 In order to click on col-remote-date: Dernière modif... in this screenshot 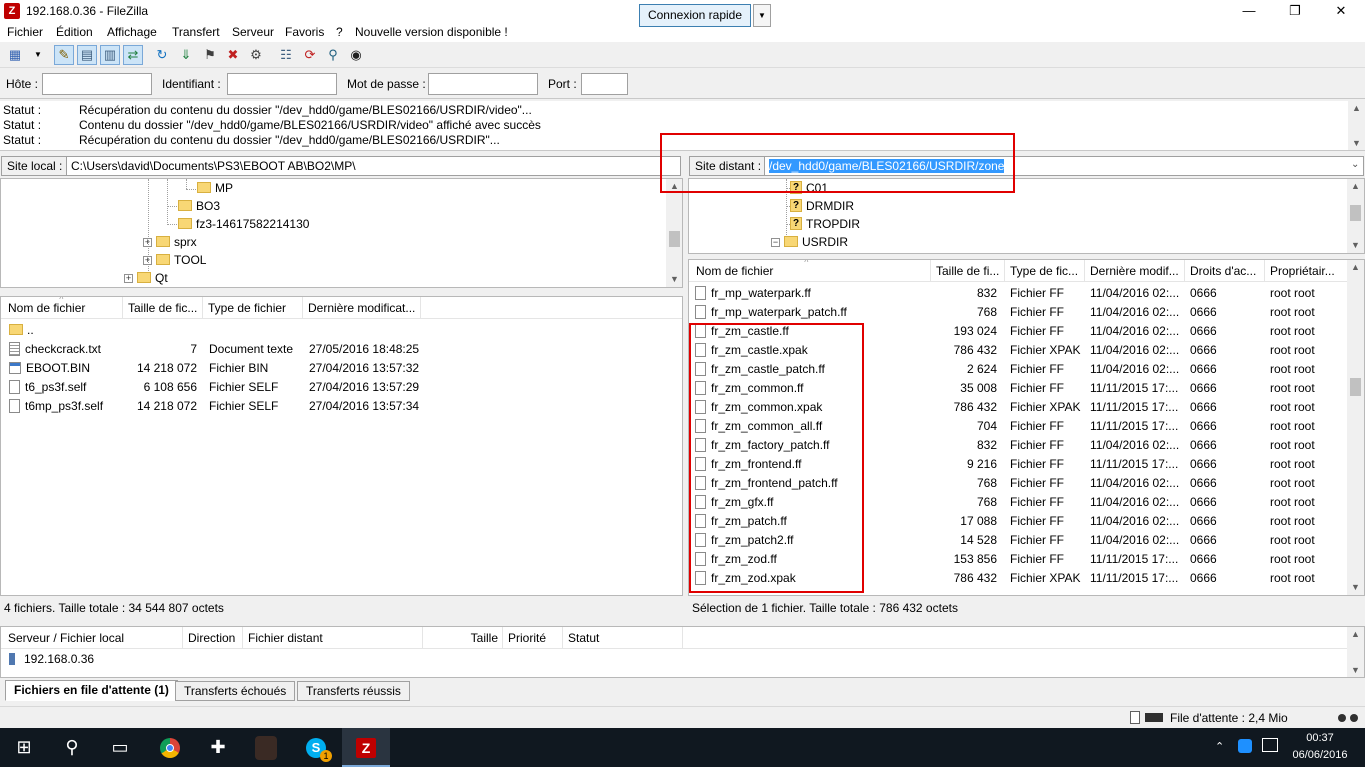, I will do `click(1135, 271)`.